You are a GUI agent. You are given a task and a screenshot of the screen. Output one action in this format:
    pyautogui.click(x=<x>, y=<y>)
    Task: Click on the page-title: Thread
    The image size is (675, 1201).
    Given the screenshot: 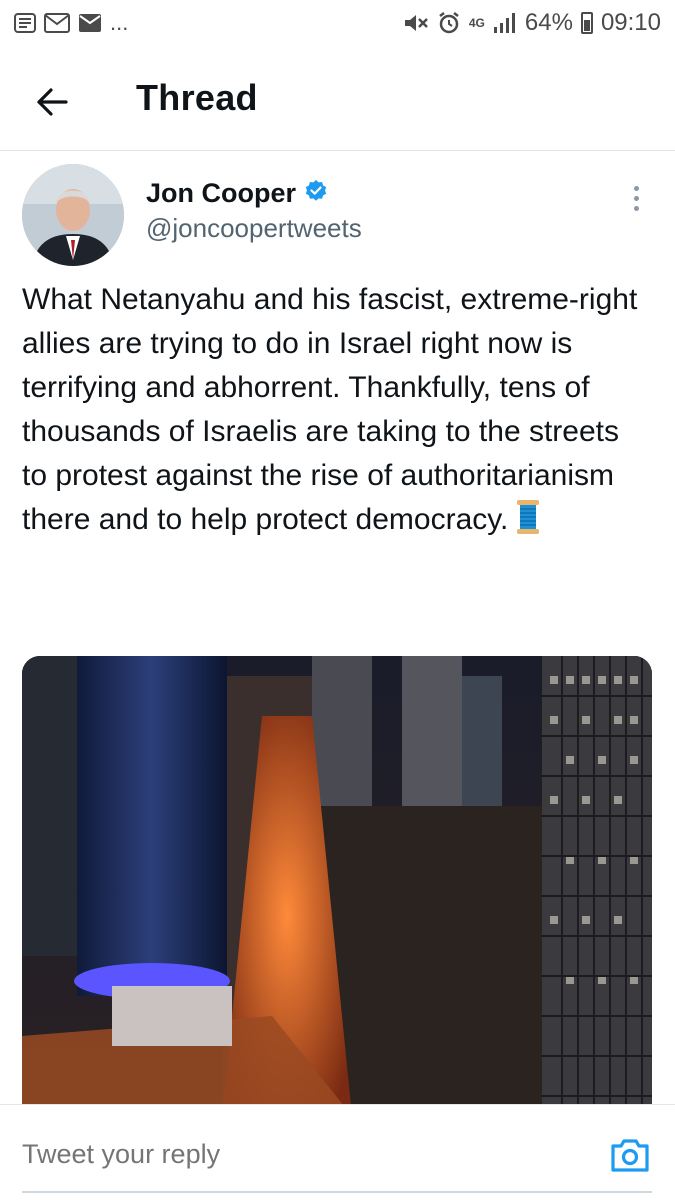 What is the action you would take?
    pyautogui.click(x=197, y=97)
    